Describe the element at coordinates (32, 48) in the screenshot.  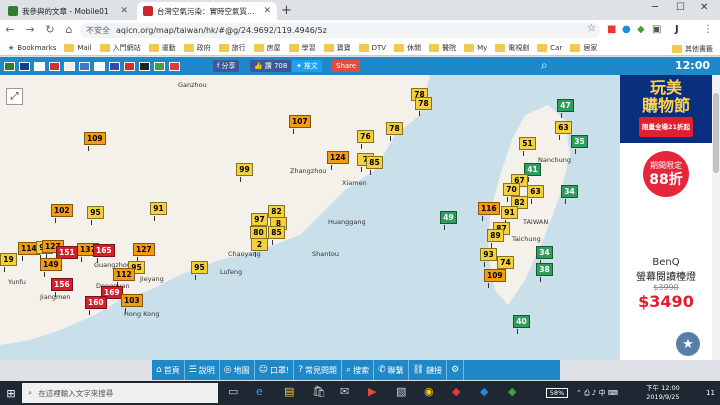
I see `bookmark-item: ★ Bookmarks` at that location.